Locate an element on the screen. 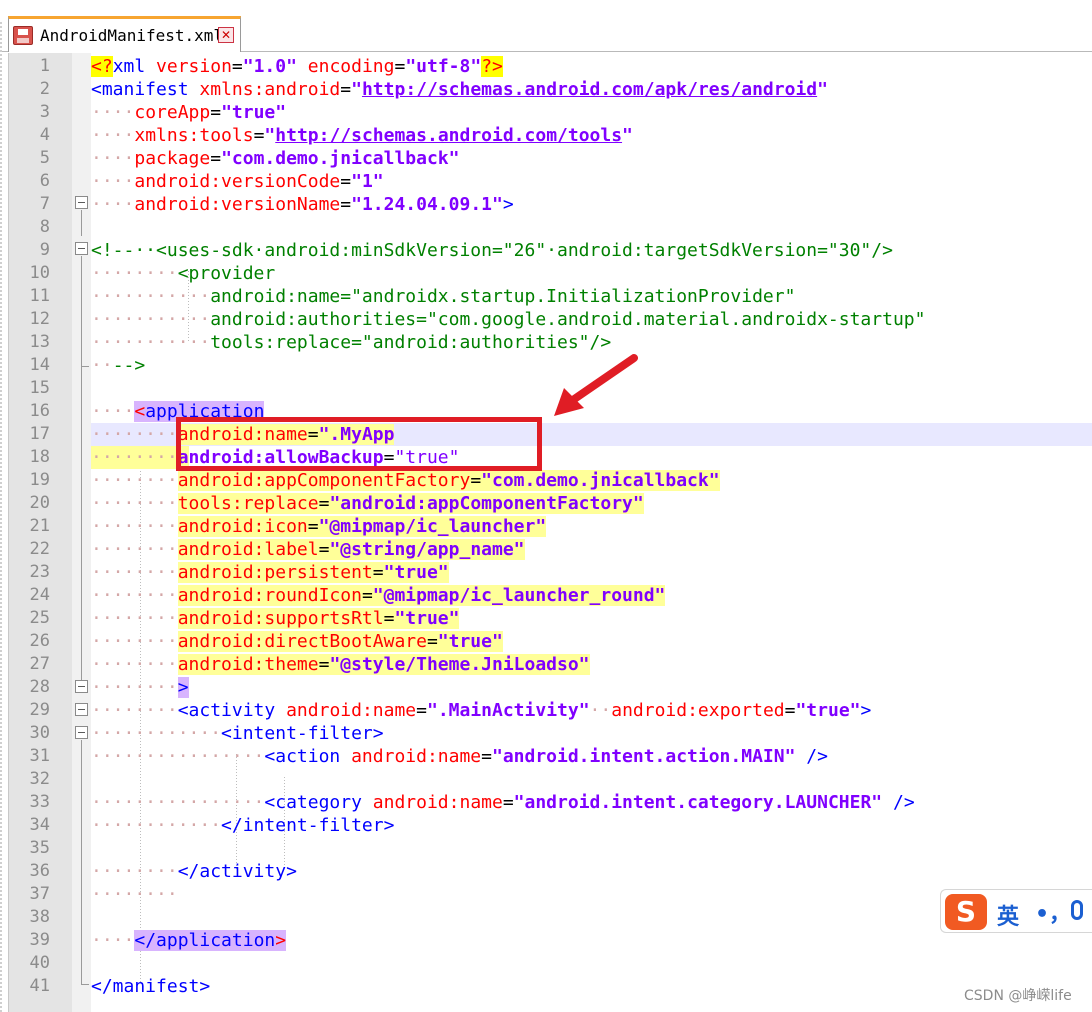  tab-androidmanifest: AndroidManifest.xml ✕ is located at coordinates (124, 34).